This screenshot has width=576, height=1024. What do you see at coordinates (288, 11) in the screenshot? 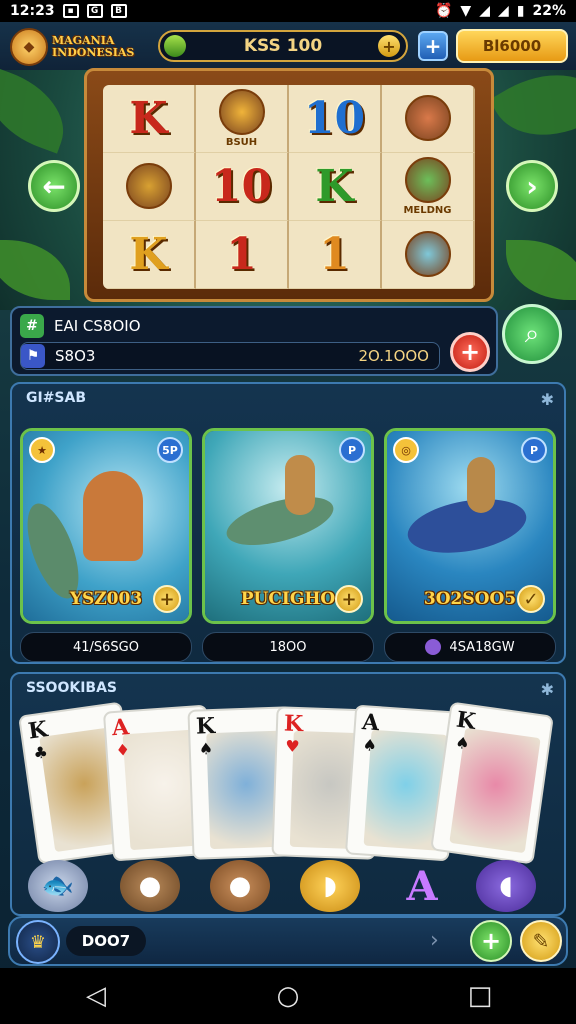
I see `status-bar: 12:23 ▪ G B ⏰ ▼ ◢ ◢ ▮ 22%` at bounding box center [288, 11].